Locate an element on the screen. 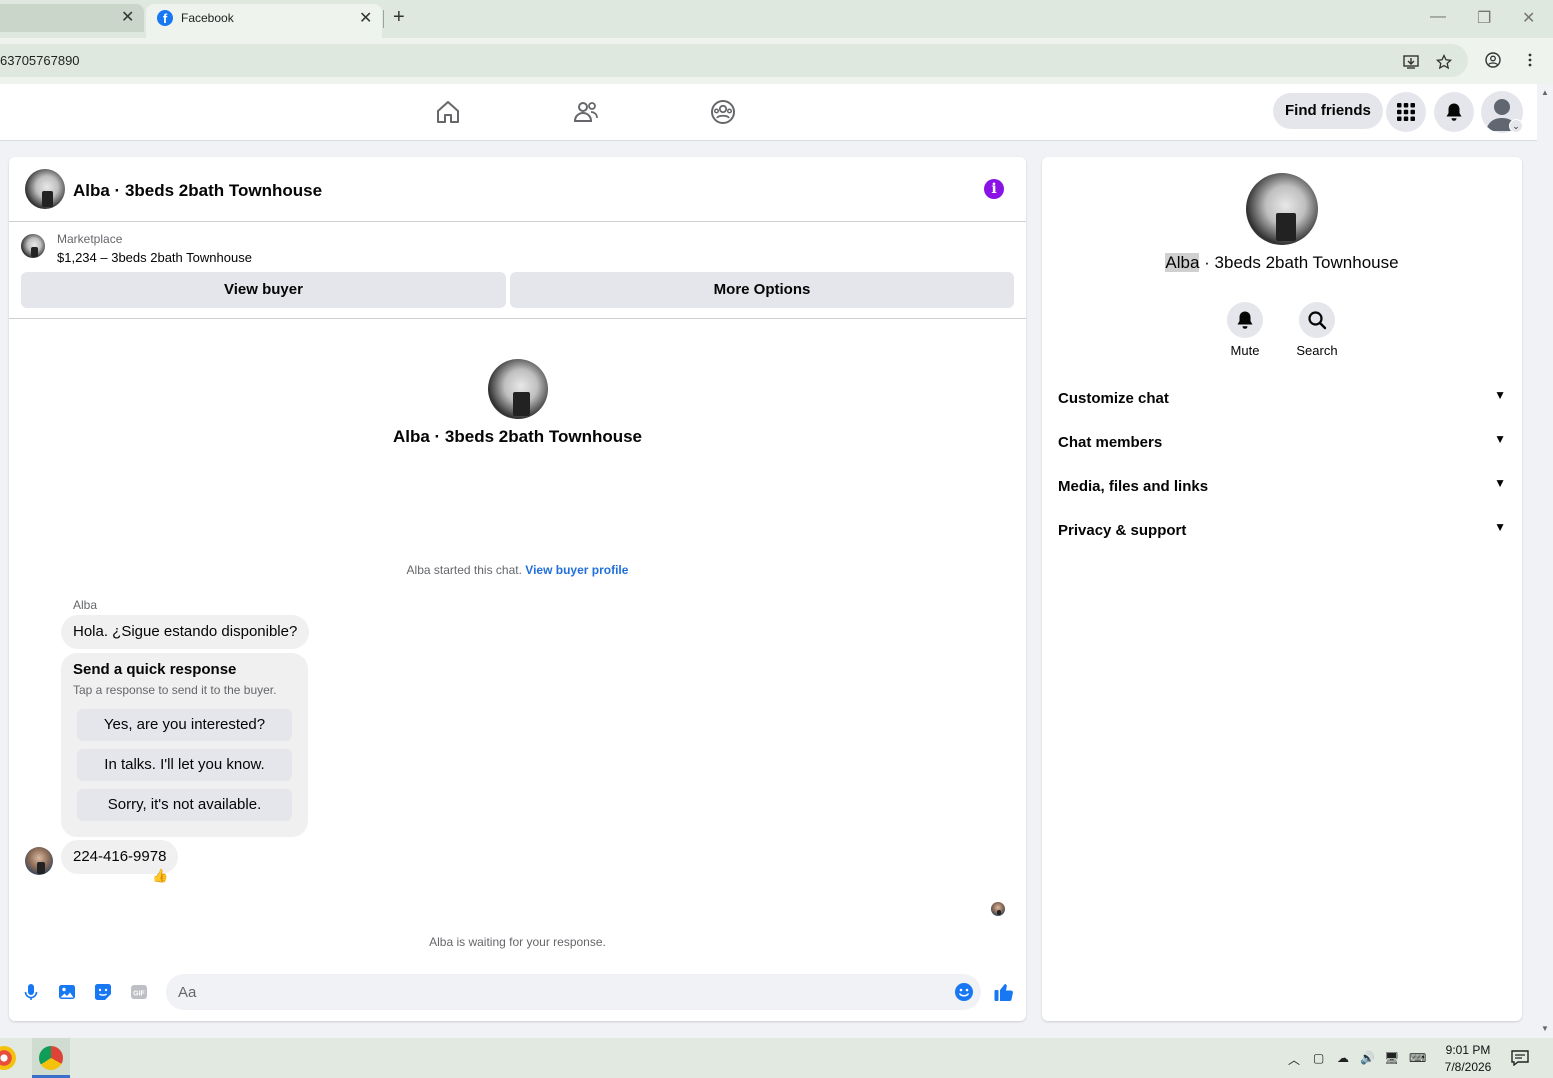 The height and width of the screenshot is (1078, 1553). message-input: Aa is located at coordinates (573, 992).